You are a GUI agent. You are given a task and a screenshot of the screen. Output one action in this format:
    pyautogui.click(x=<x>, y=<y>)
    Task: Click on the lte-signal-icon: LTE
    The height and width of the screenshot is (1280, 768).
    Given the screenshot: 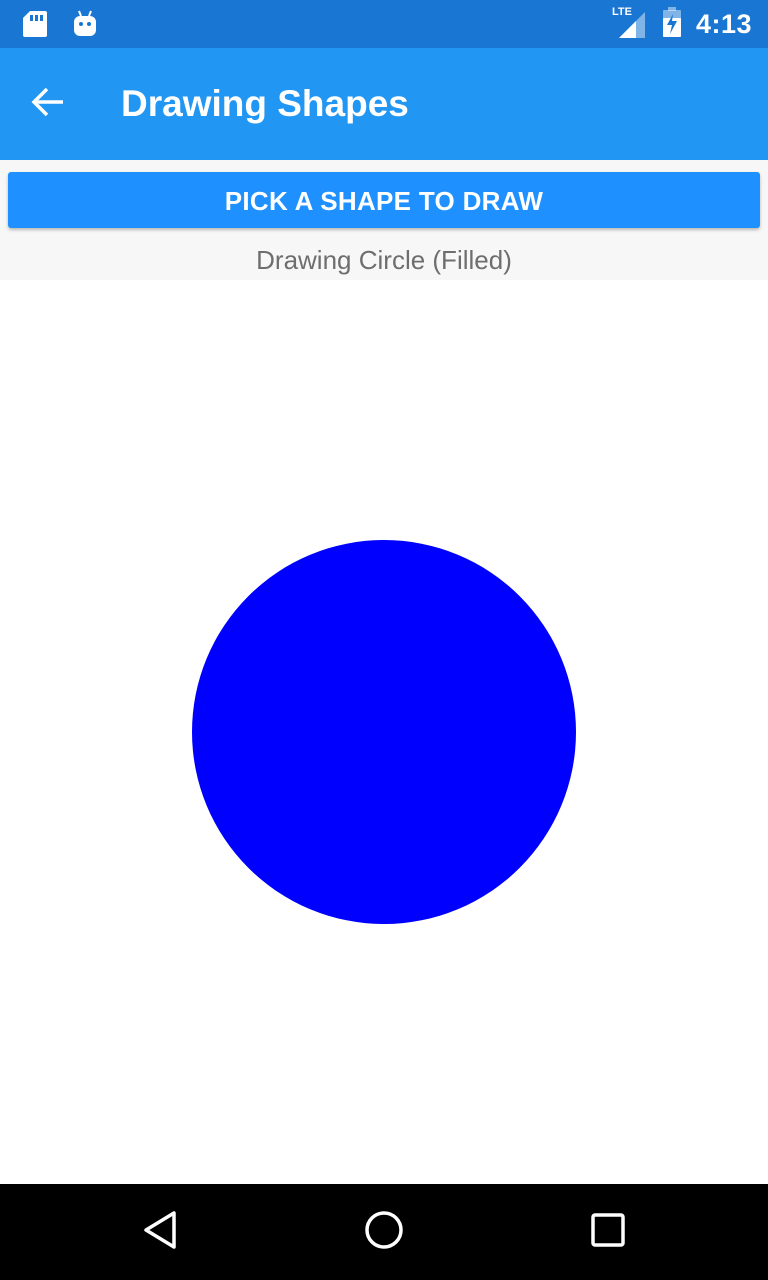 What is the action you would take?
    pyautogui.click(x=630, y=23)
    